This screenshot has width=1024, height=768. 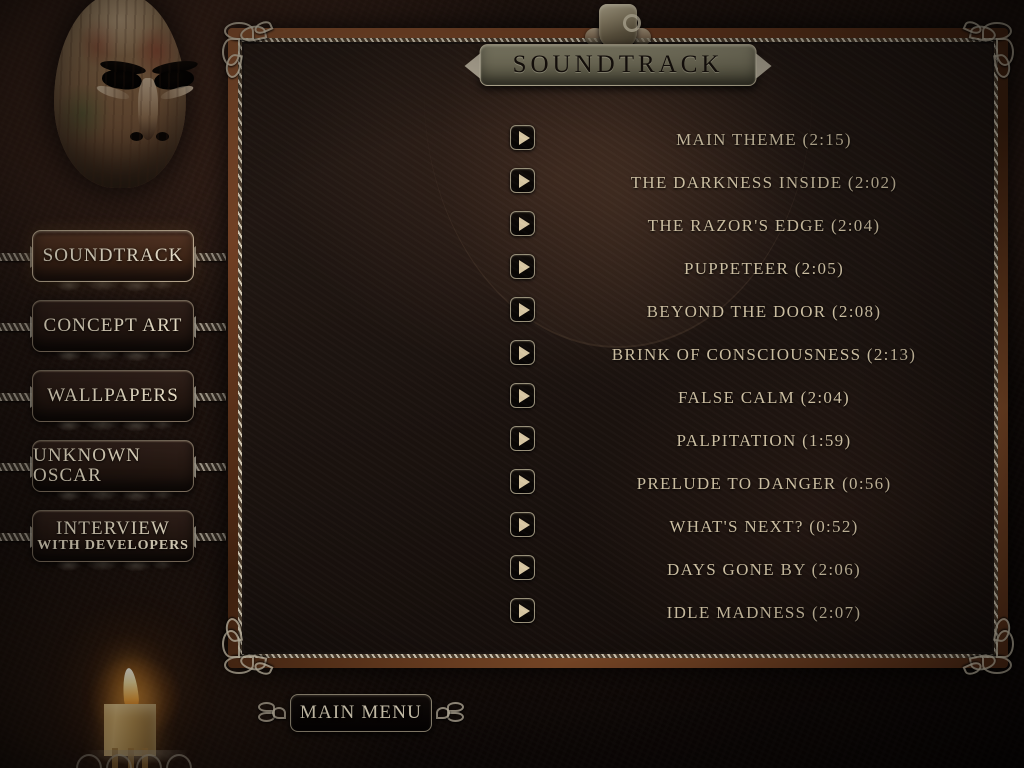 I want to click on track-row: THE DARKNESS INSIDE (2:02), so click(x=618, y=182).